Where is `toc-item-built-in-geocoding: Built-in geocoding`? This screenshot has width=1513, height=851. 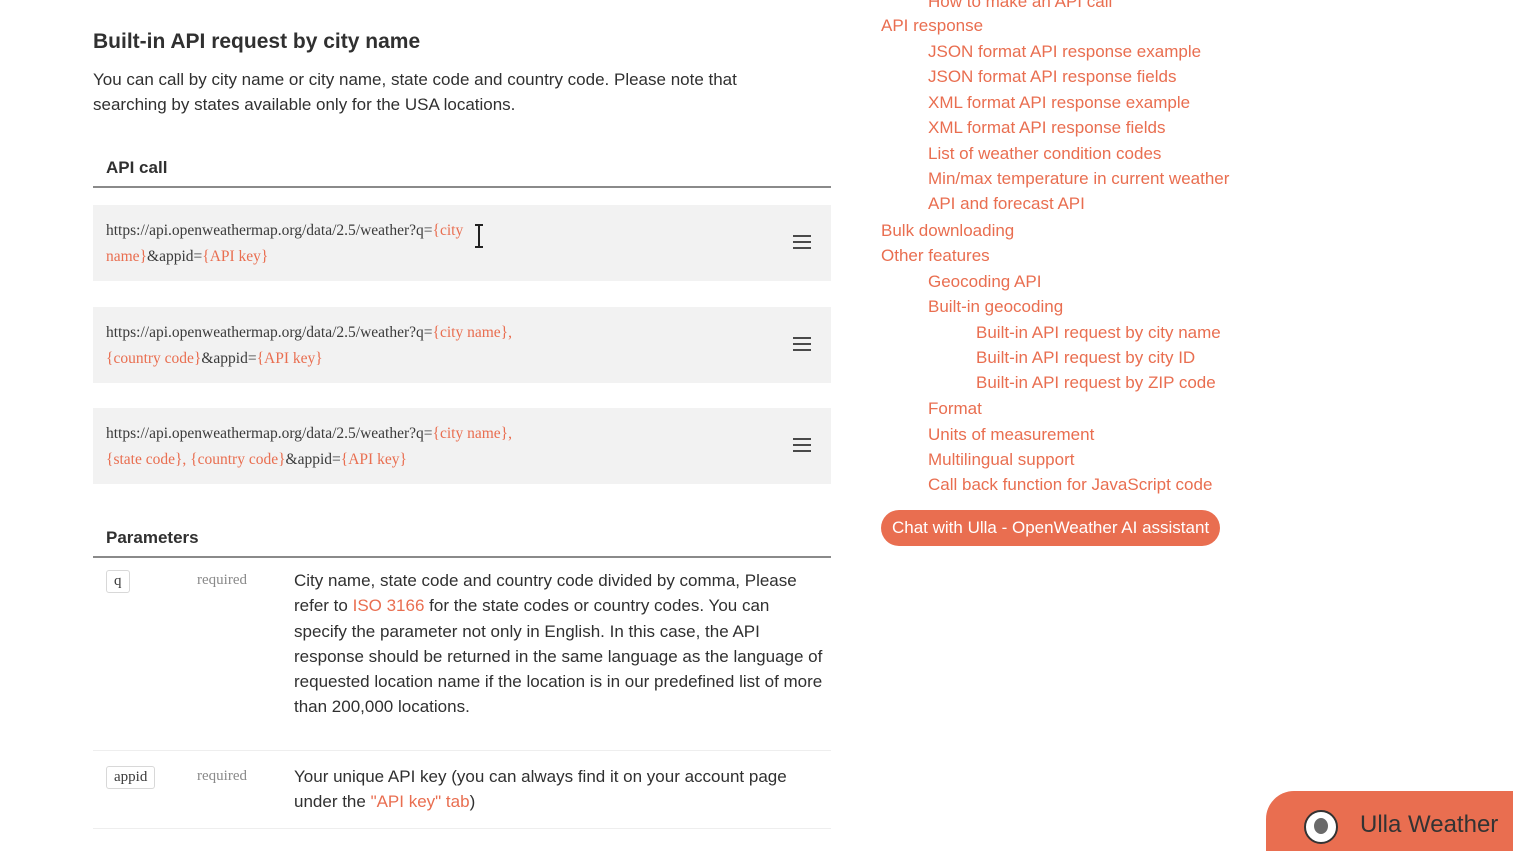
toc-item-built-in-geocoding: Built-in geocoding is located at coordinates (995, 307).